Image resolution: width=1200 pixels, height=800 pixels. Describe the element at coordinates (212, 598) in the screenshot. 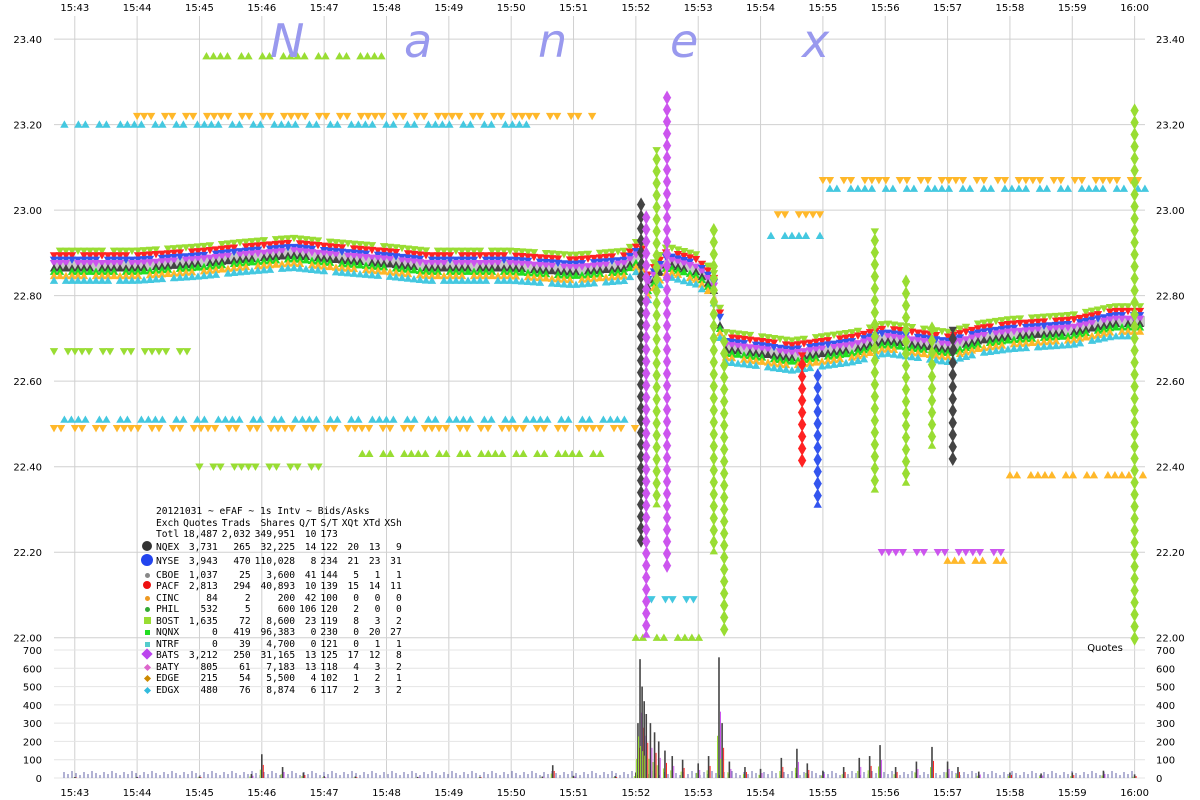

I see `legend-cell: 84` at that location.